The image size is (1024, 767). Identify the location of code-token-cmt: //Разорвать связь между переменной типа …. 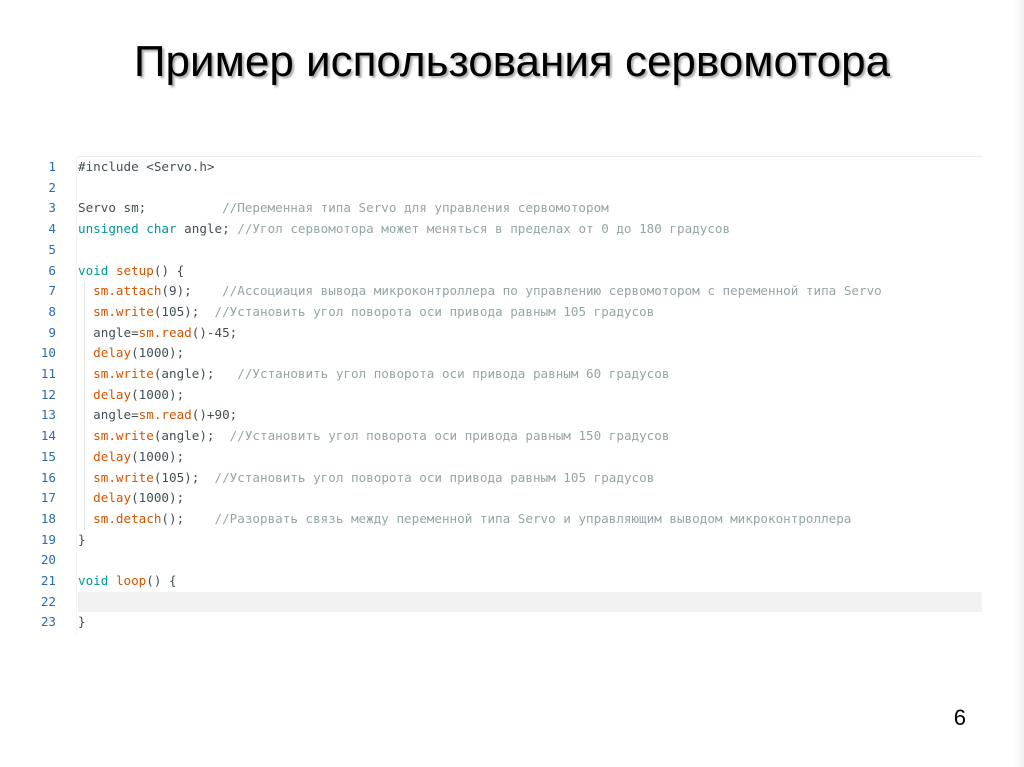
(533, 518).